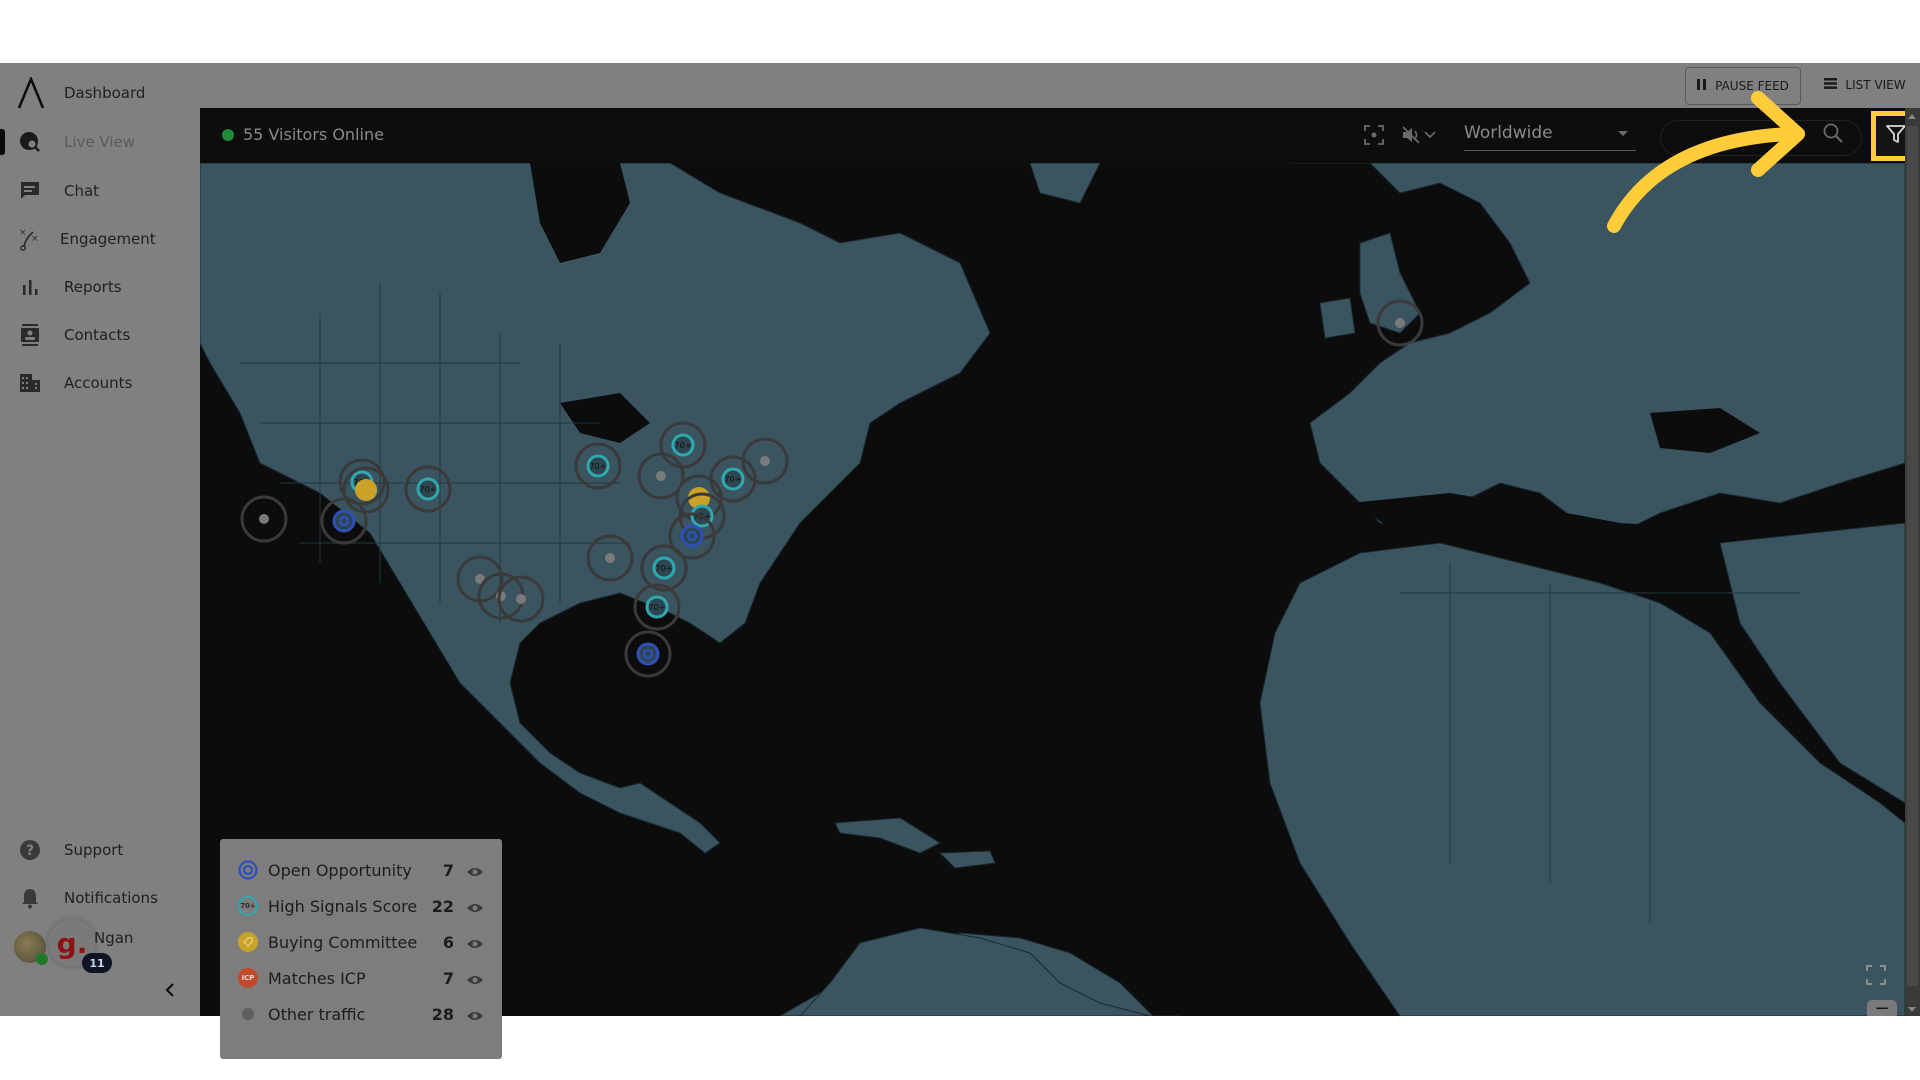 This screenshot has width=1920, height=1080. Describe the element at coordinates (1882, 1008) in the screenshot. I see `zoom-out-button: −` at that location.